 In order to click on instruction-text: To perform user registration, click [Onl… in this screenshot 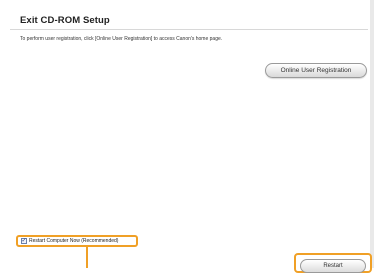, I will do `click(121, 39)`.